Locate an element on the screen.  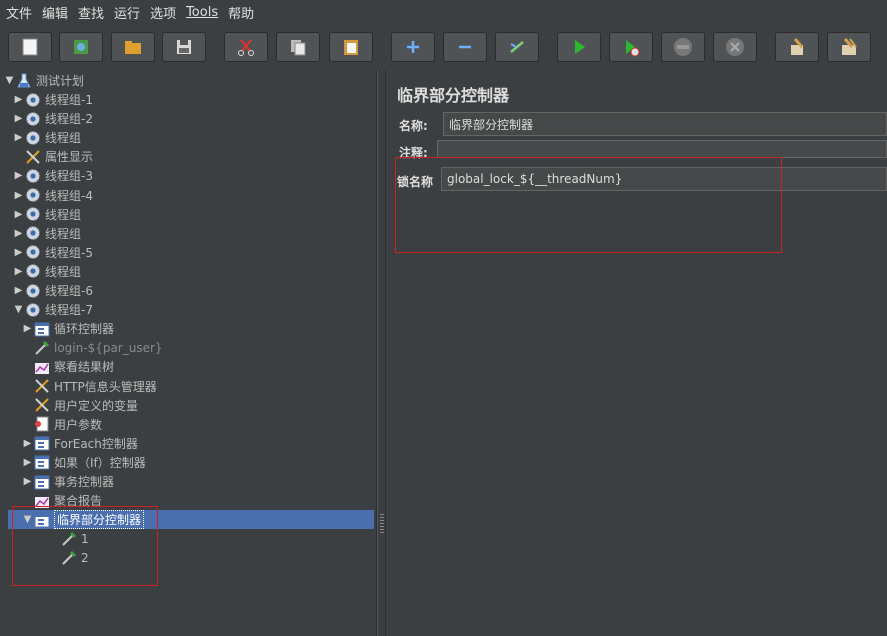
expand-all-button is located at coordinates (413, 47).